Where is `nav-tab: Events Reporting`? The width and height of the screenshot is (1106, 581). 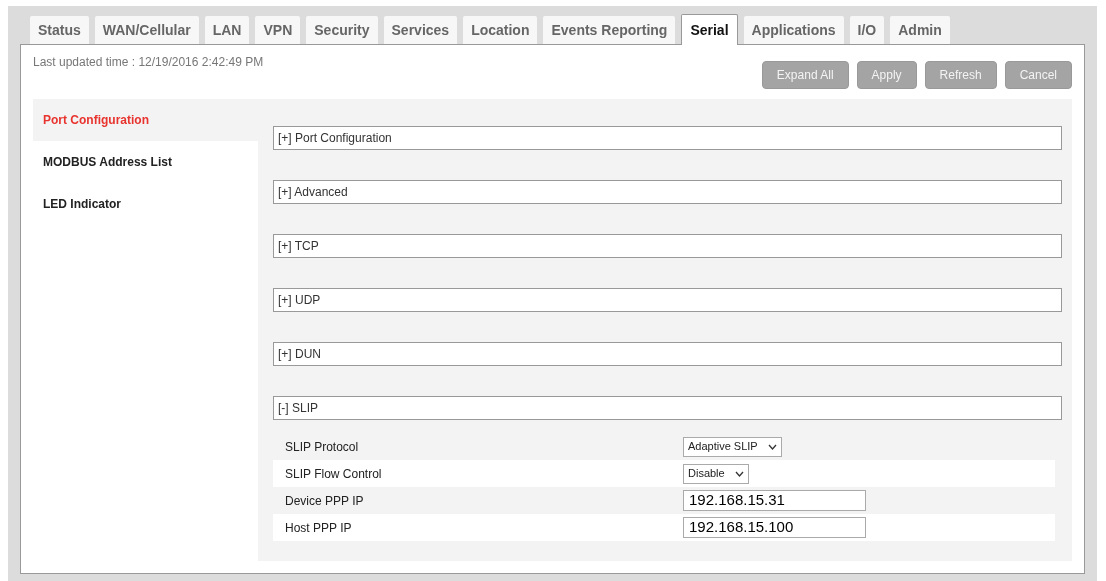 nav-tab: Events Reporting is located at coordinates (609, 30).